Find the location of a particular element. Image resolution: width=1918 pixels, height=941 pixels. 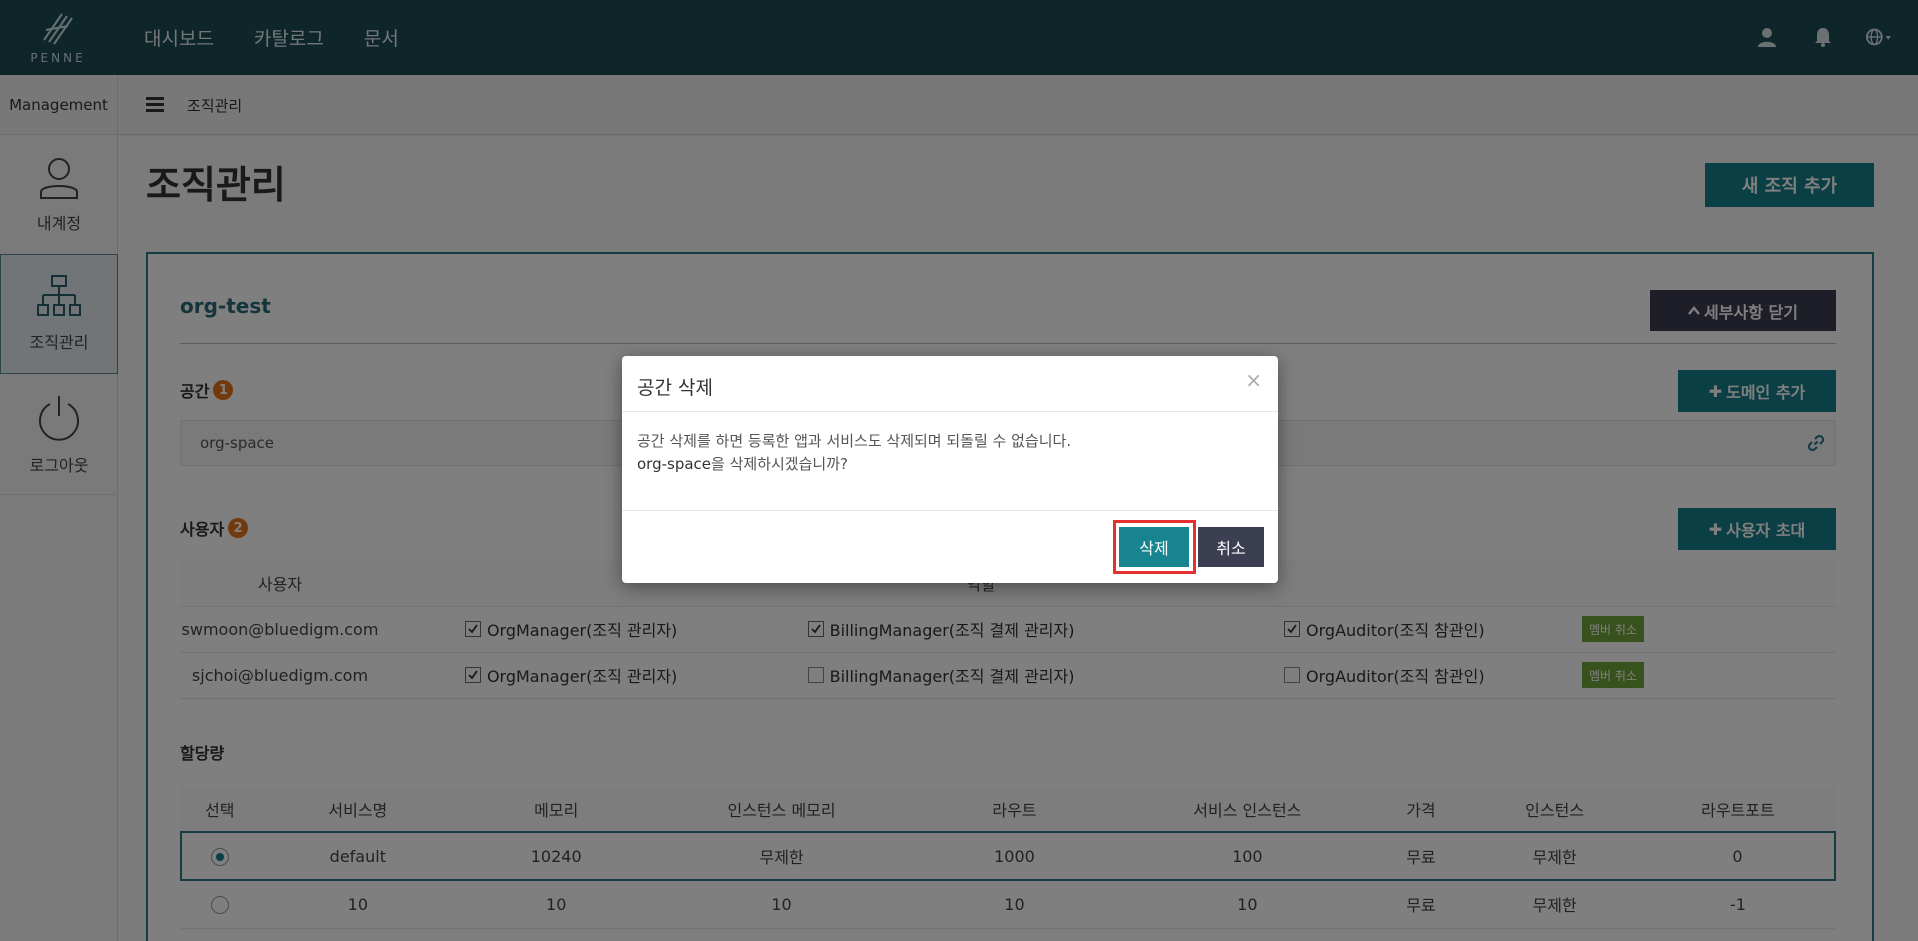

modal-question-text: 을 삭제하시겠습니까? is located at coordinates (779, 464).